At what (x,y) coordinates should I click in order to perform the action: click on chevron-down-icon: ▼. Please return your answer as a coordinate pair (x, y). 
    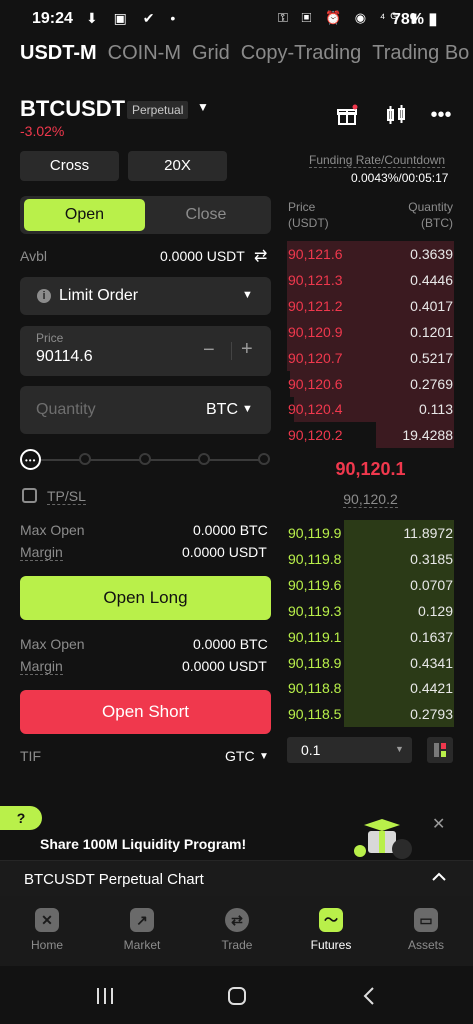
    Looking at the image, I should click on (247, 295).